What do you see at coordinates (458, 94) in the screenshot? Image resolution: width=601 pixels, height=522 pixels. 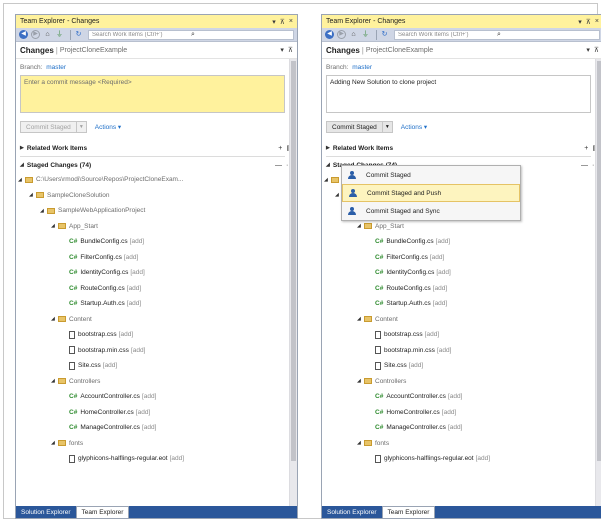 I see `commit-message-input: Adding New Solution to clone project` at bounding box center [458, 94].